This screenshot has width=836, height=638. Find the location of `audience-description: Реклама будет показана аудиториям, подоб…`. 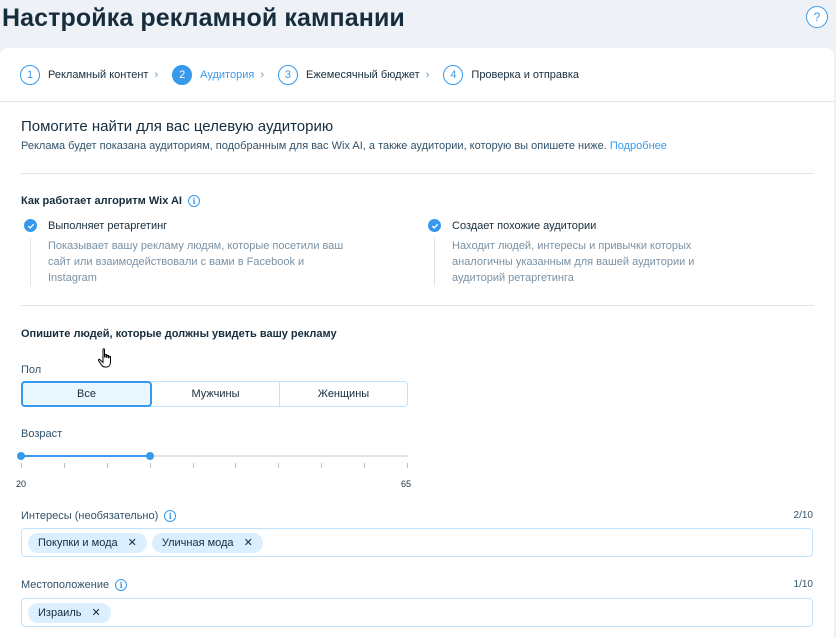

audience-description: Реклама будет показана аудиториям, подоб… is located at coordinates (344, 146).